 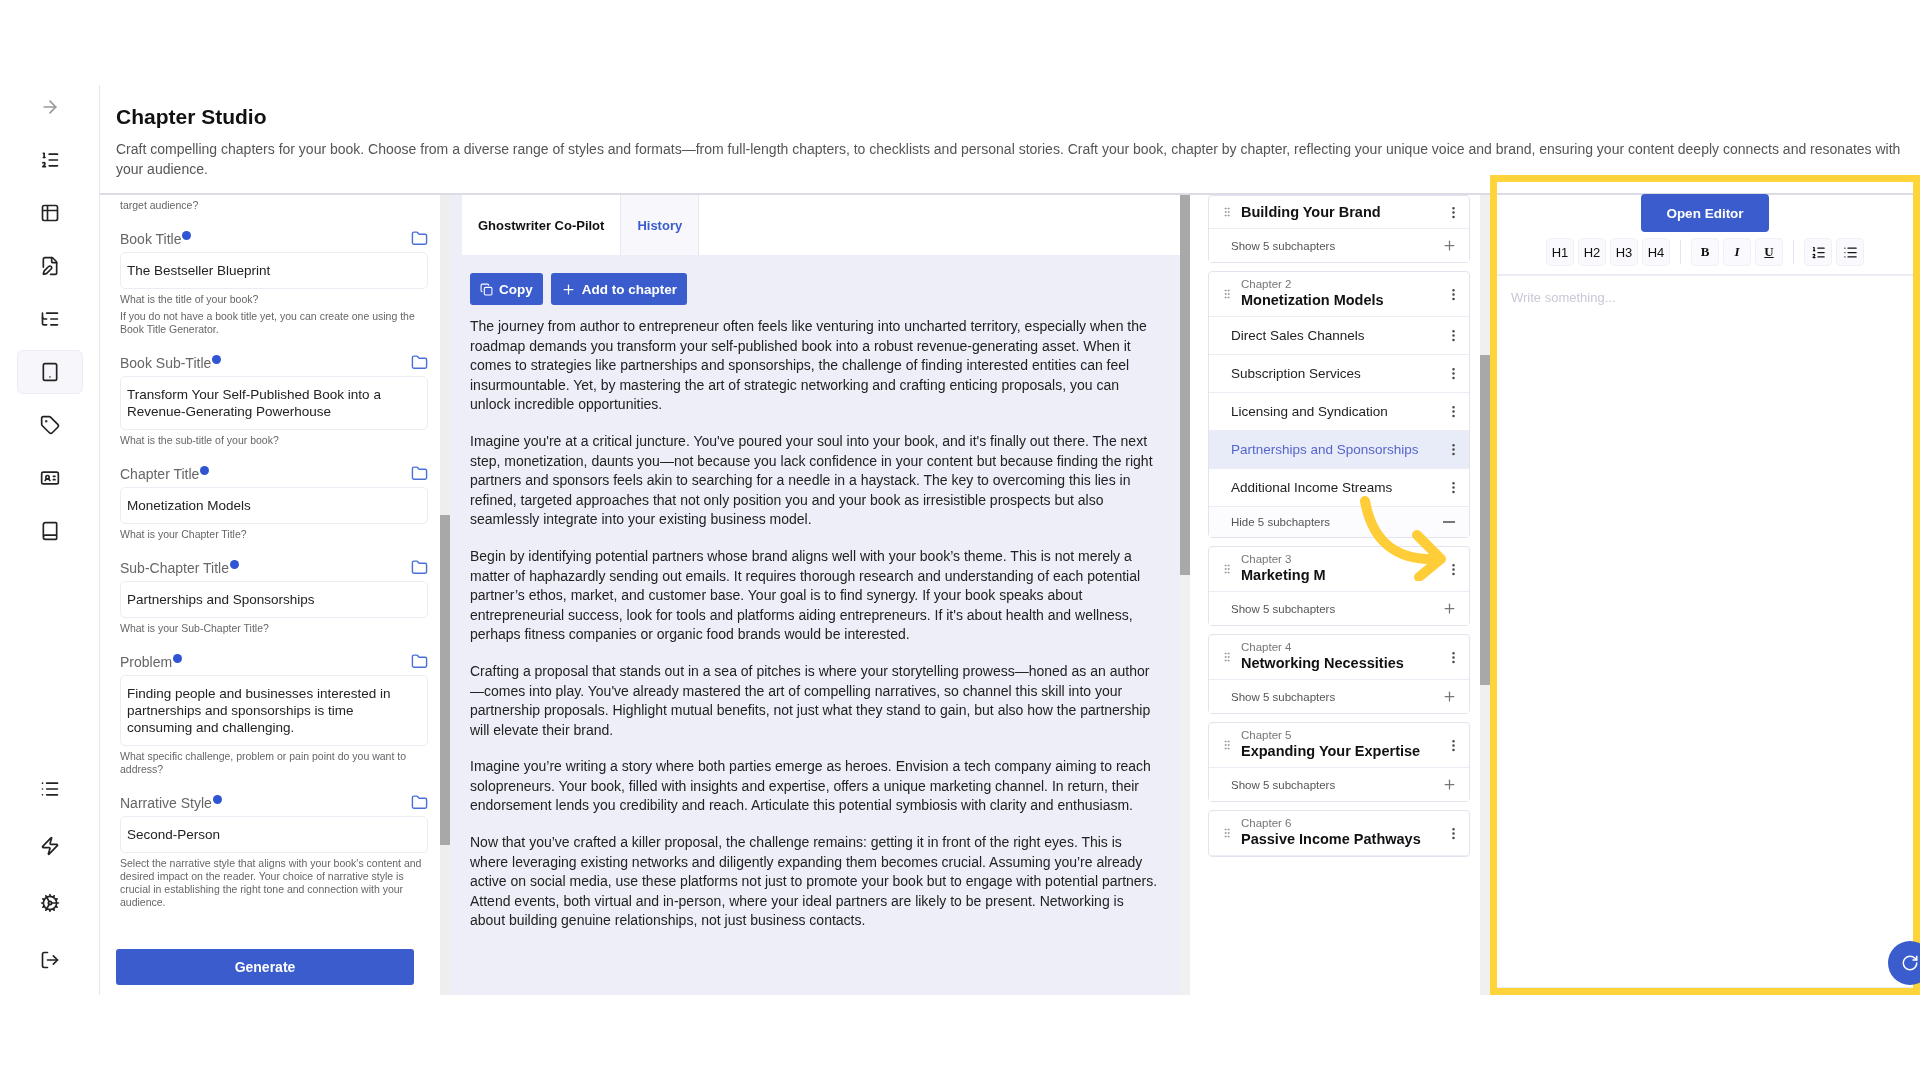 What do you see at coordinates (1339, 450) in the screenshot?
I see `subchapter-item: Partnerships and Sponsorships` at bounding box center [1339, 450].